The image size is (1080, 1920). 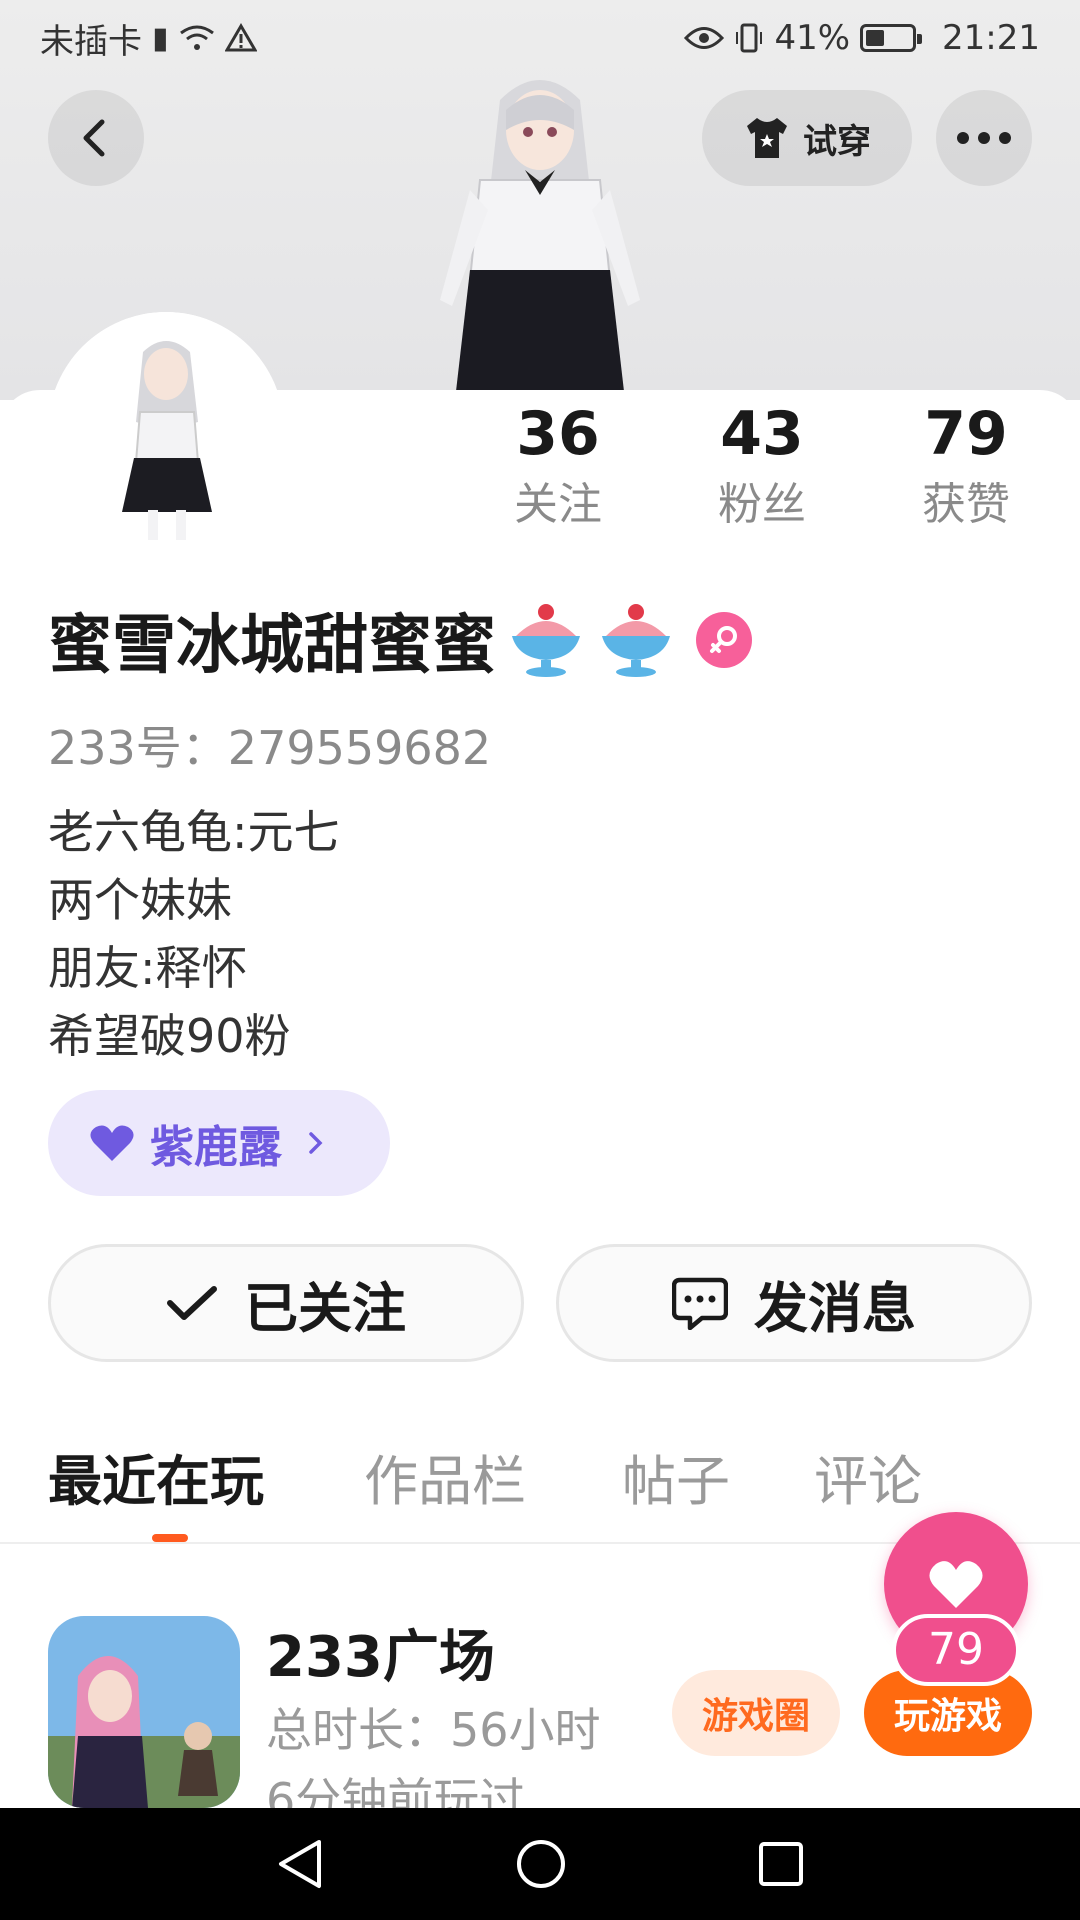 I want to click on status-bar: 未插卡 ▮ 41% 21:21, so click(x=540, y=38).